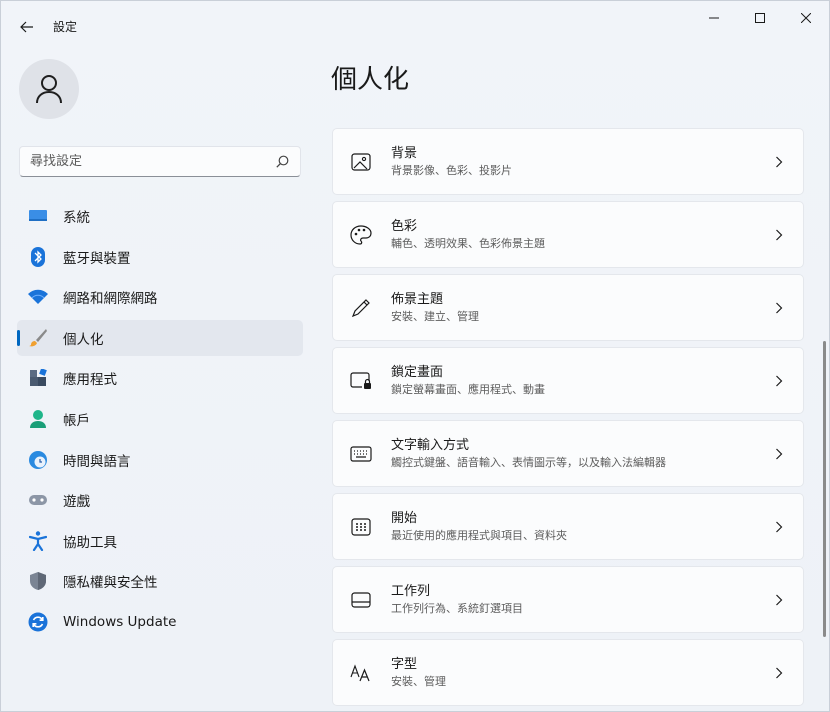 The height and width of the screenshot is (712, 830). What do you see at coordinates (282, 162) in the screenshot?
I see `search-icon` at bounding box center [282, 162].